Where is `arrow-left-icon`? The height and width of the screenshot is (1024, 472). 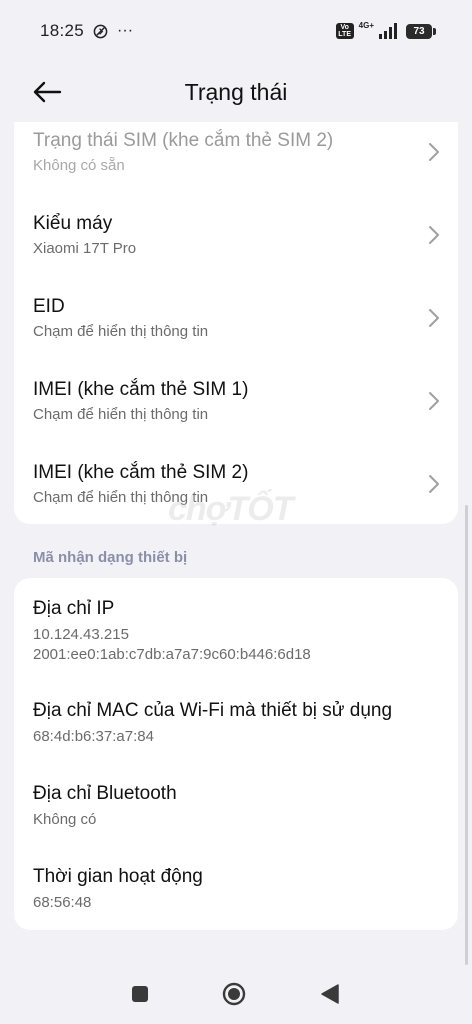
arrow-left-icon is located at coordinates (47, 92).